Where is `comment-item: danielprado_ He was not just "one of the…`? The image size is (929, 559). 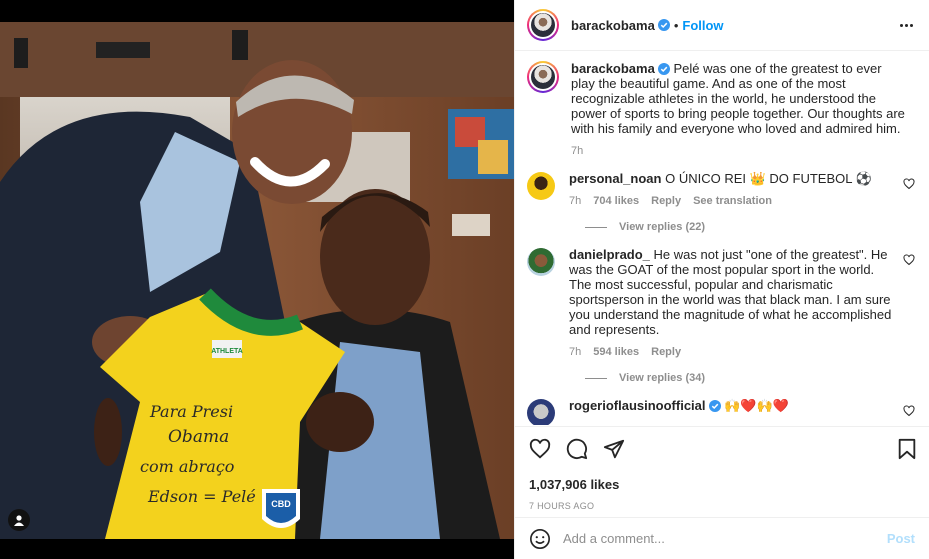
comment-item: danielprado_ He was not just "one of the… is located at coordinates (721, 303).